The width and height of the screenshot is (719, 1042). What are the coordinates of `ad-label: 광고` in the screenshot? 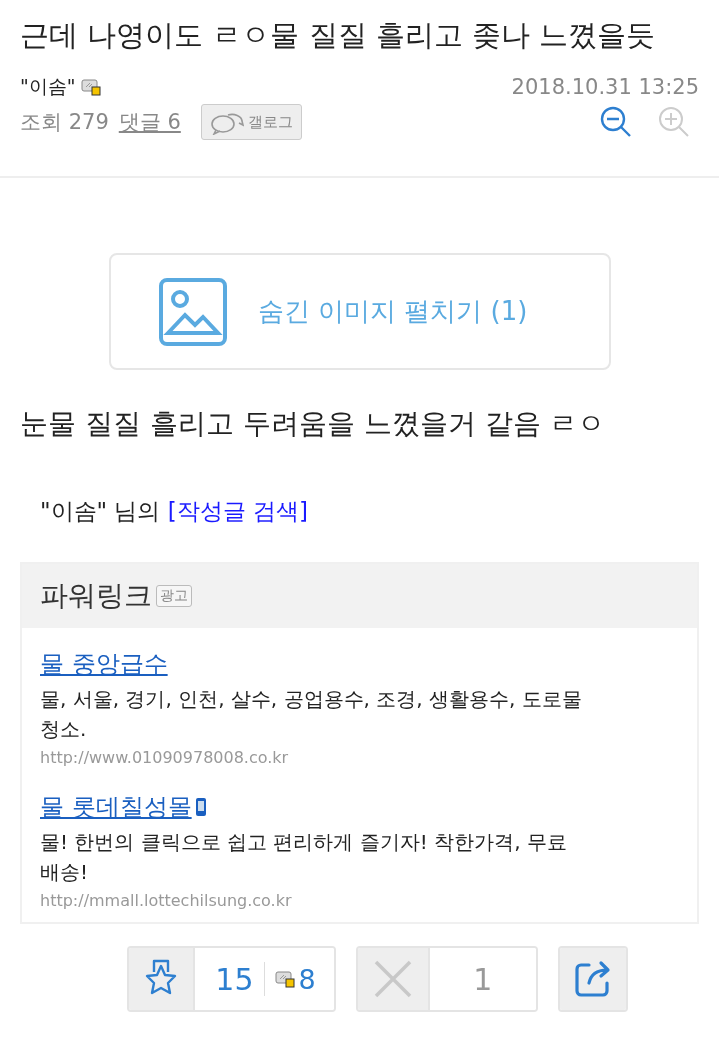 It's located at (174, 596).